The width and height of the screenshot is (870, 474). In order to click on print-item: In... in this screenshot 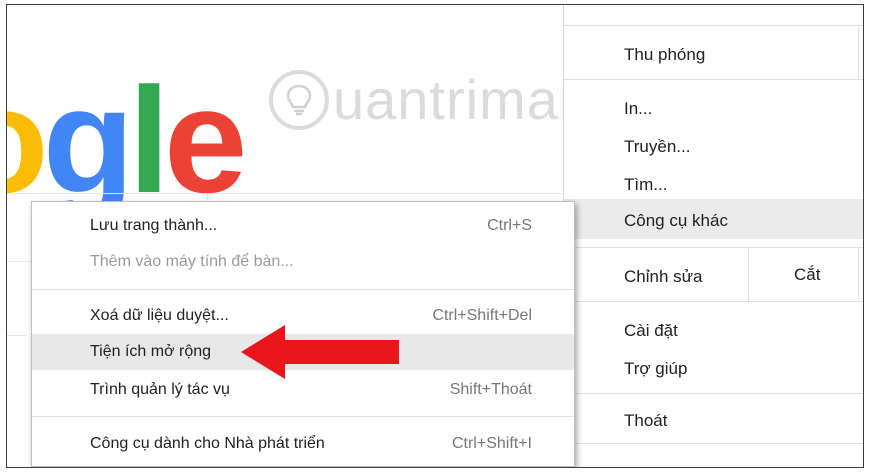, I will do `click(638, 109)`.